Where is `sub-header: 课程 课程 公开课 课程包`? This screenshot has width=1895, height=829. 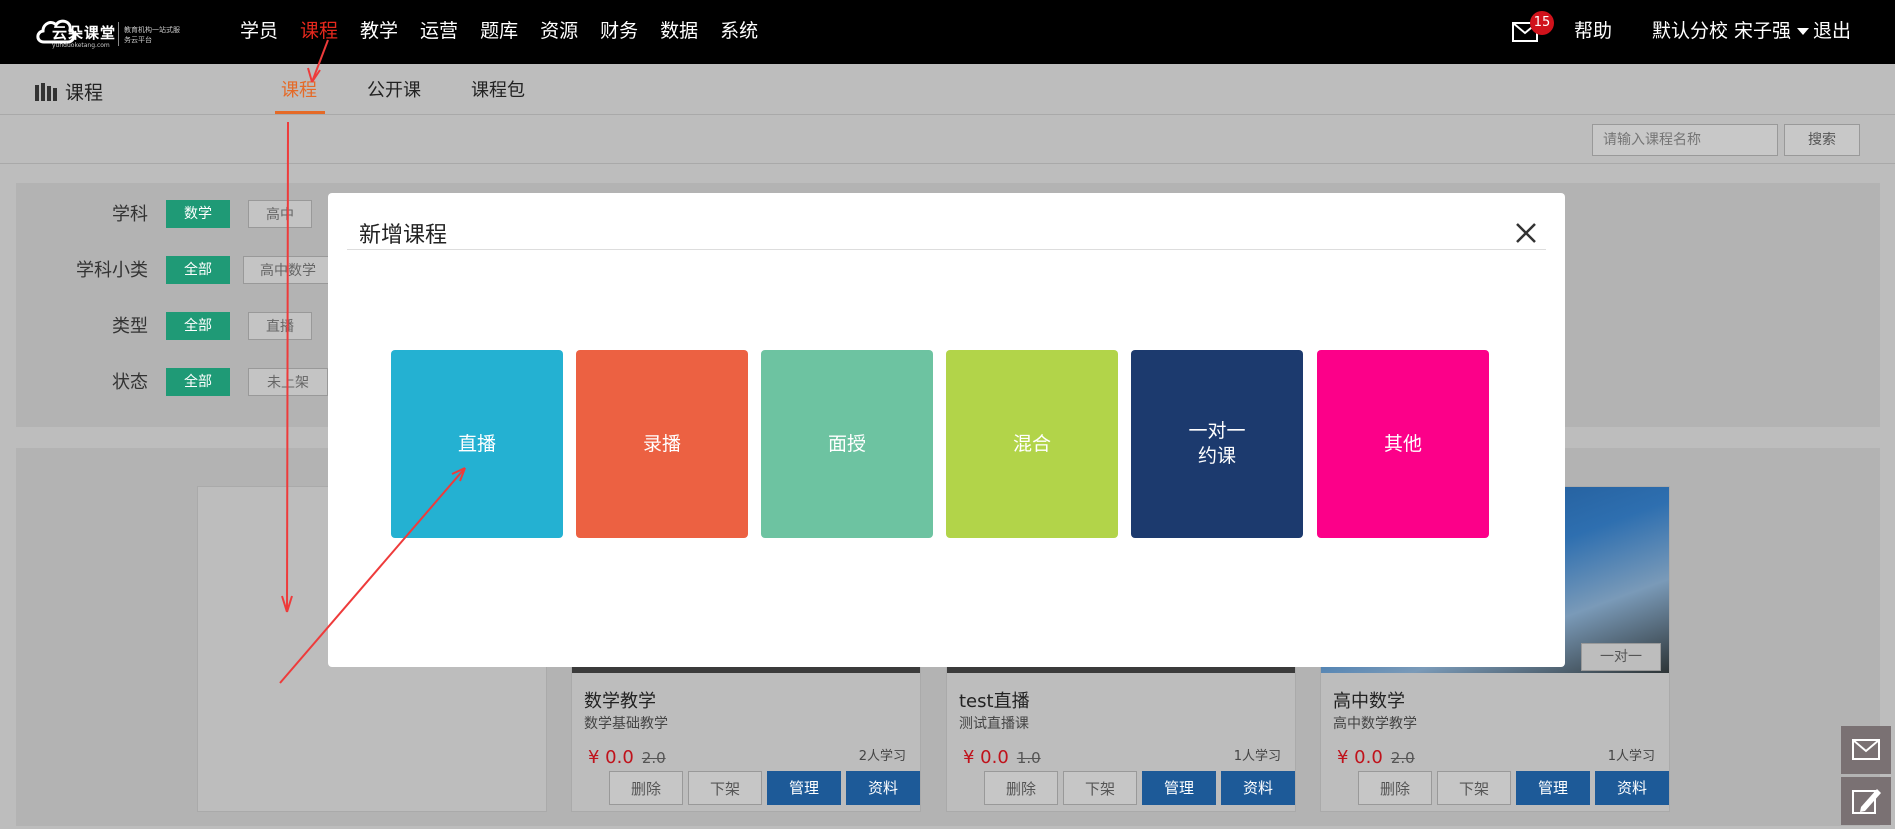 sub-header: 课程 课程 公开课 课程包 is located at coordinates (947, 89).